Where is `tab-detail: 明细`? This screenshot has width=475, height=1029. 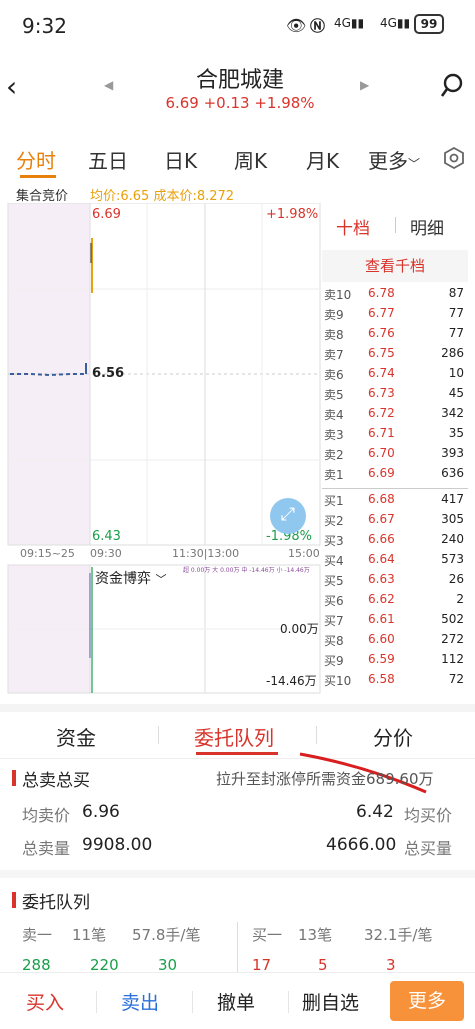
tab-detail: 明细 is located at coordinates (427, 226).